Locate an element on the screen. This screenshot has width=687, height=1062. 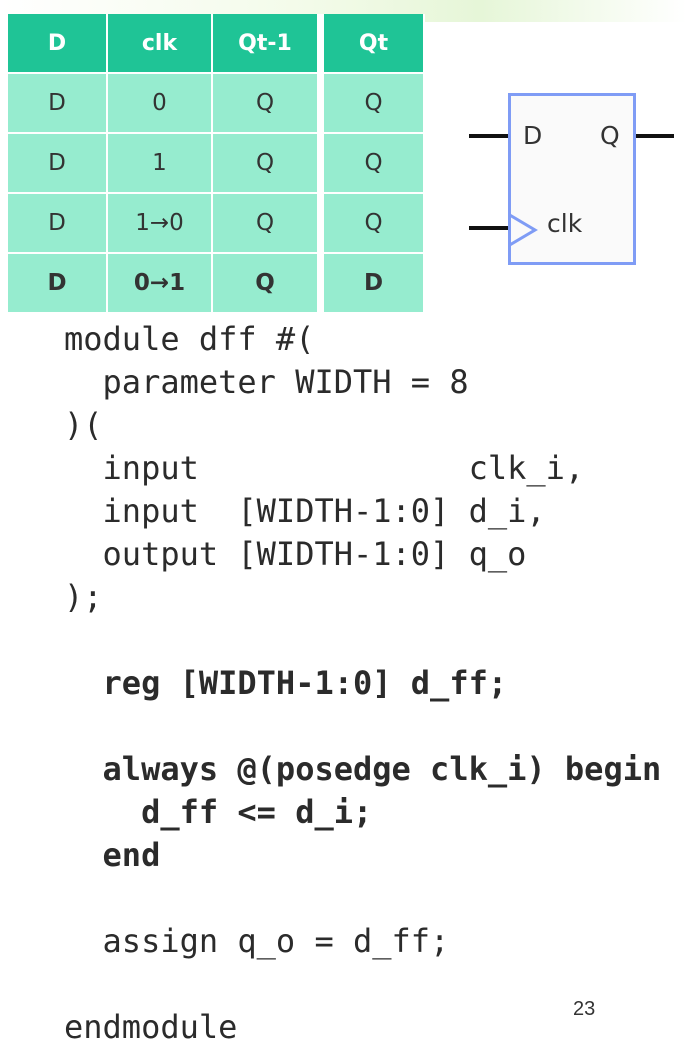
table-row-highlighted: D 0→1 Q D is located at coordinates (216, 284).